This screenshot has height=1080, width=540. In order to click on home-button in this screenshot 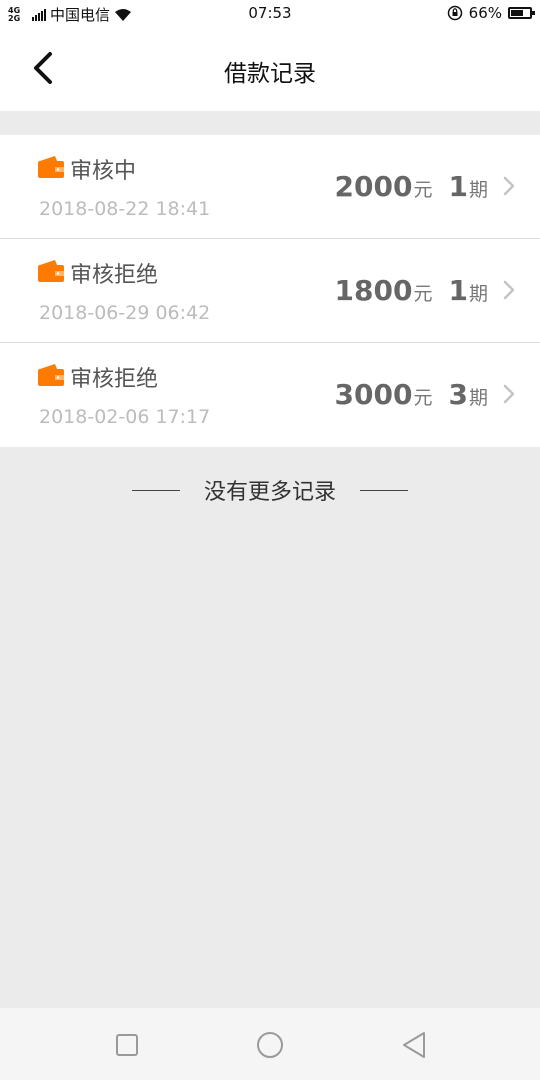, I will do `click(270, 1045)`.